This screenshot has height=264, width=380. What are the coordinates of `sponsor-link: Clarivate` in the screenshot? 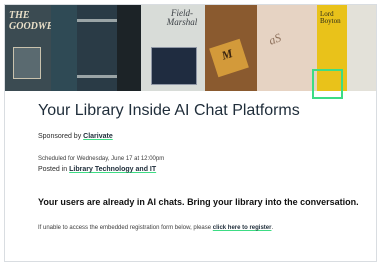 It's located at (98, 136).